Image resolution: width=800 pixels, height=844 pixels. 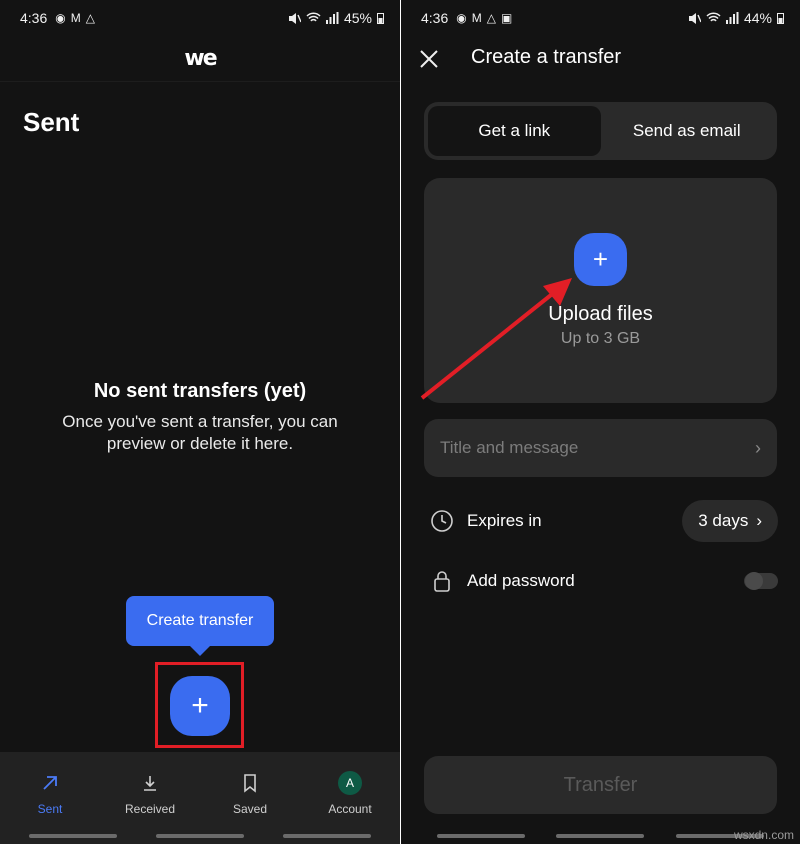 I want to click on status-right: 45%, so click(x=336, y=18).